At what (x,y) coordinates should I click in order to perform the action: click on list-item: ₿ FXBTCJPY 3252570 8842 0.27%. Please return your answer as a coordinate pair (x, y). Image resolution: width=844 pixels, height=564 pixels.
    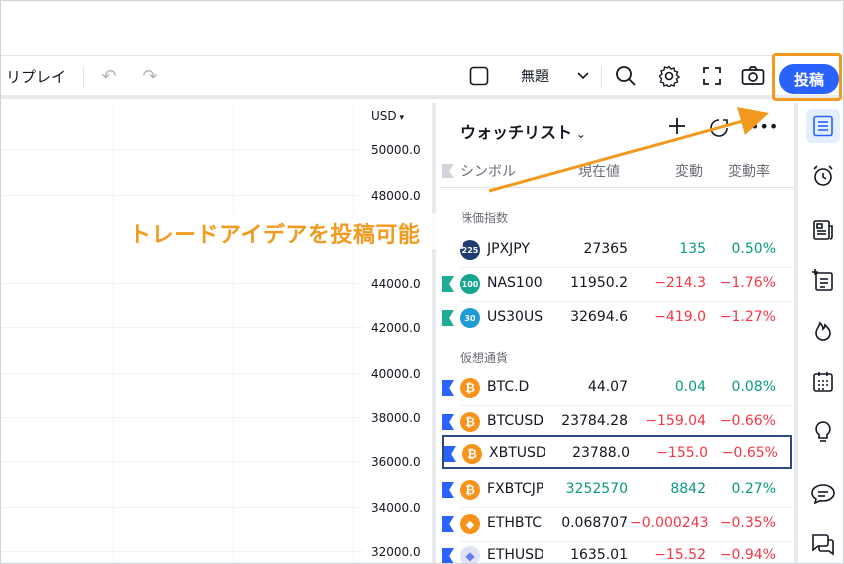
    Looking at the image, I should click on (617, 490).